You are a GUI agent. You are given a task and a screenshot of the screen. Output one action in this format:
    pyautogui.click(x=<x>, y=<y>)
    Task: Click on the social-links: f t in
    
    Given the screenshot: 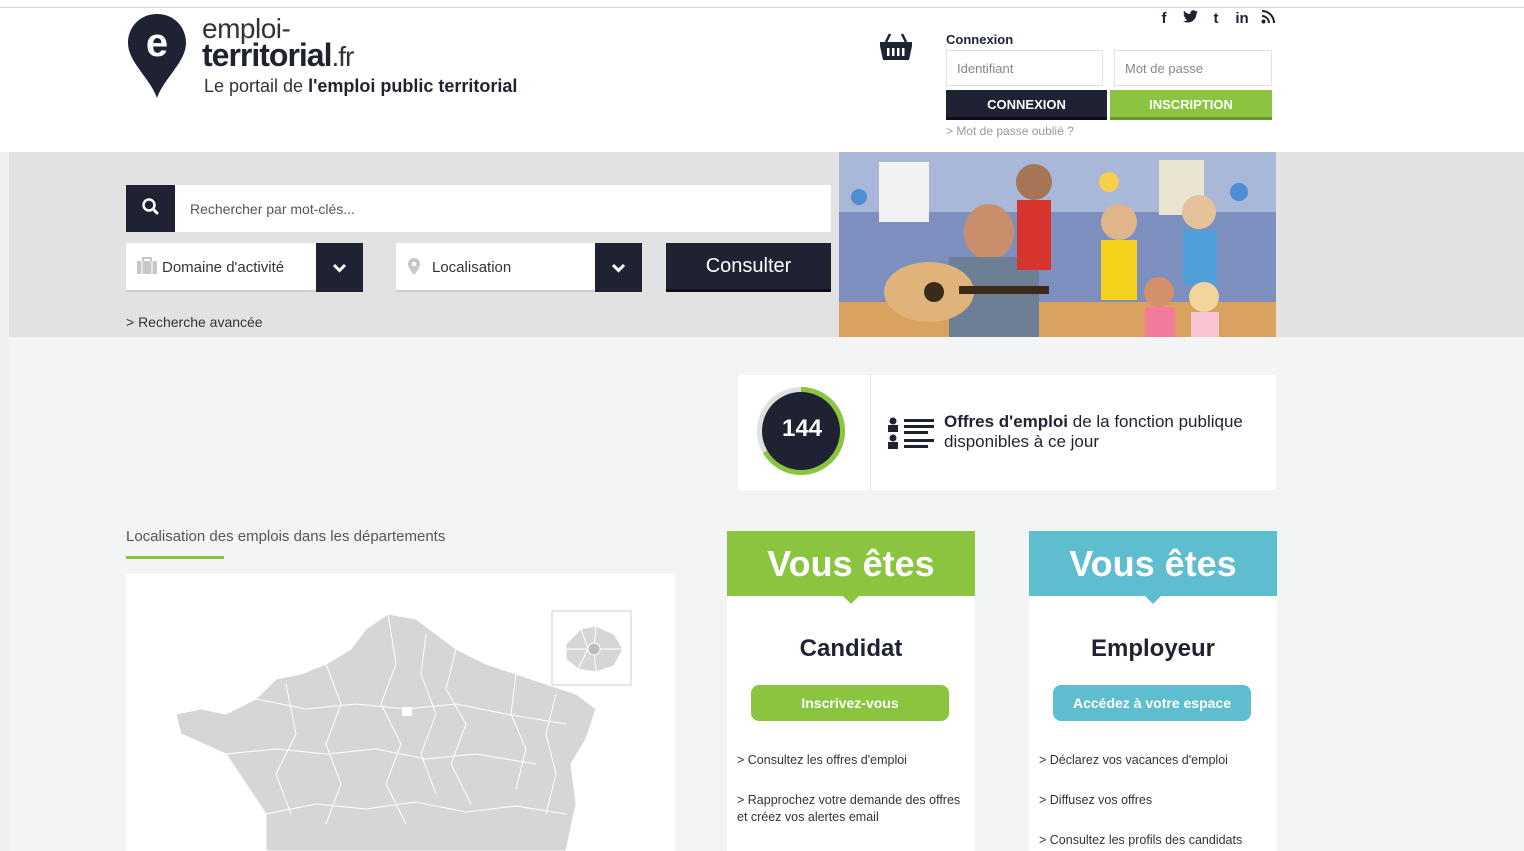 What is the action you would take?
    pyautogui.click(x=1216, y=19)
    